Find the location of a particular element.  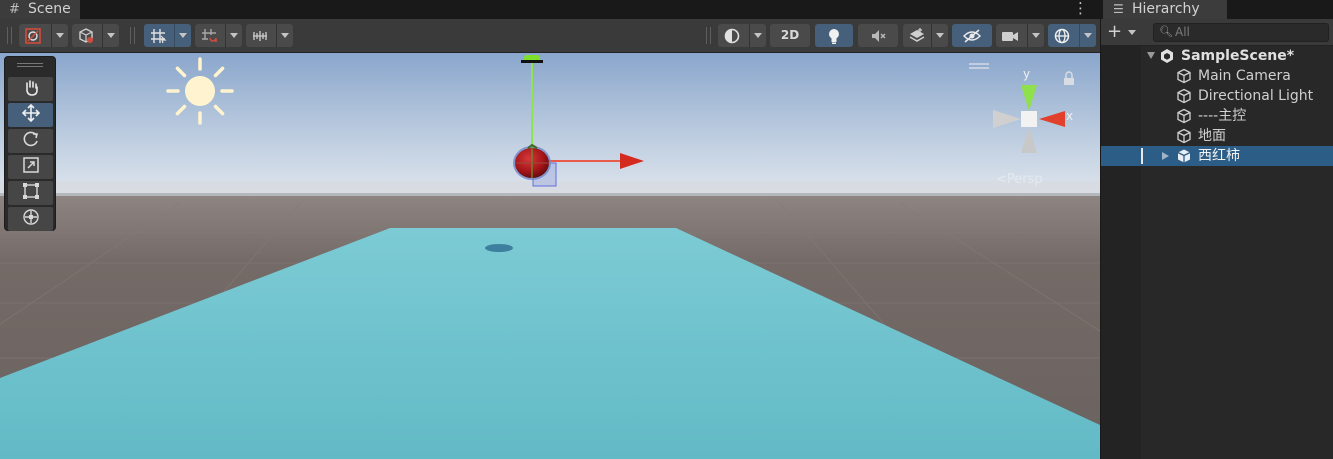

hierarchy-item-label: ----主控 is located at coordinates (1222, 116).